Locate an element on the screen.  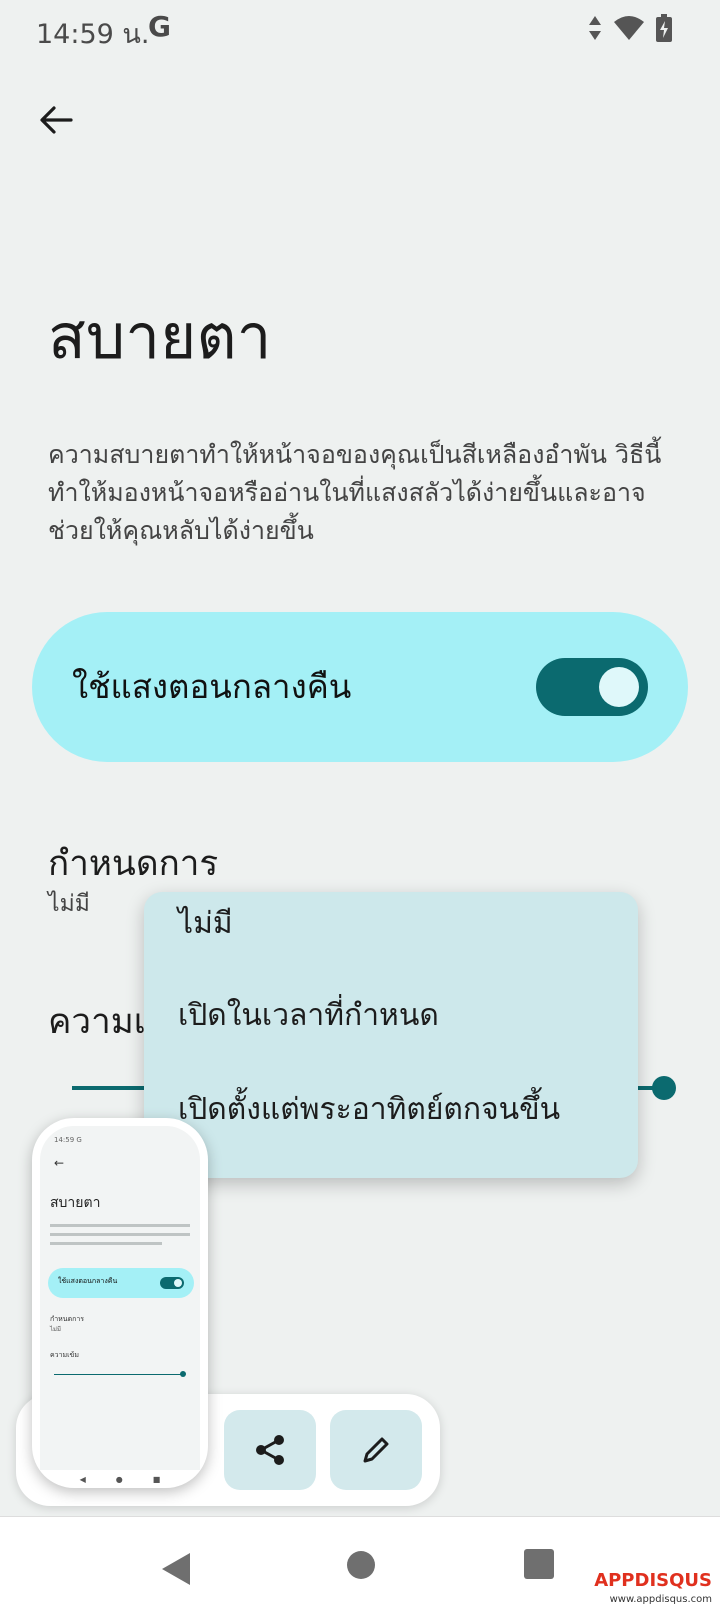
nav-home-icon is located at coordinates (361, 1565).